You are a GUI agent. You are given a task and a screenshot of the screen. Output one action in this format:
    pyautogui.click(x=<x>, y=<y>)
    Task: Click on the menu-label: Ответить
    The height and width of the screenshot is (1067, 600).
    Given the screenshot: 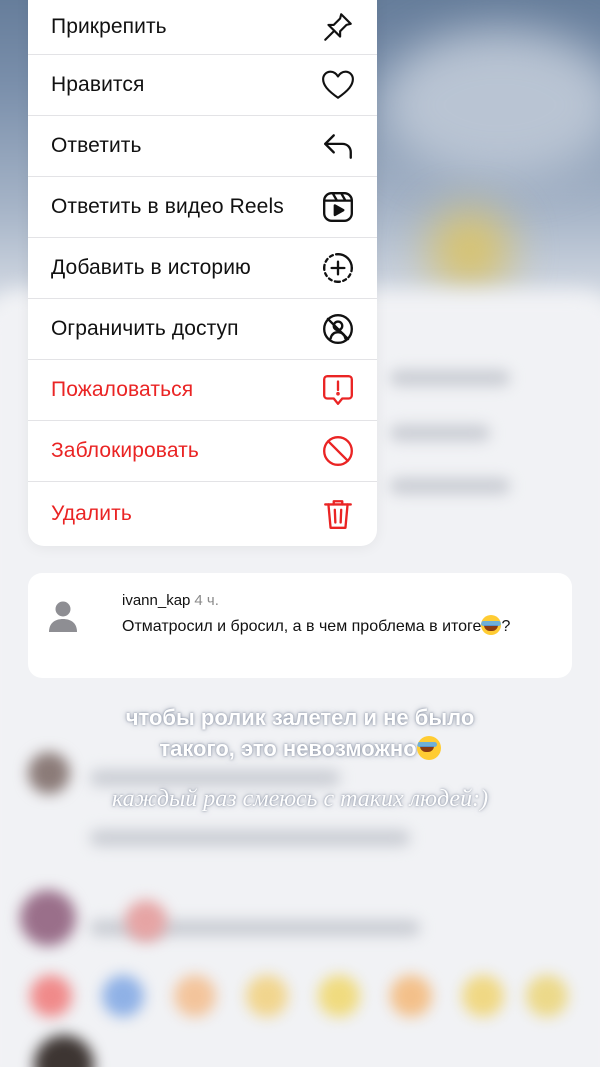 What is the action you would take?
    pyautogui.click(x=96, y=145)
    